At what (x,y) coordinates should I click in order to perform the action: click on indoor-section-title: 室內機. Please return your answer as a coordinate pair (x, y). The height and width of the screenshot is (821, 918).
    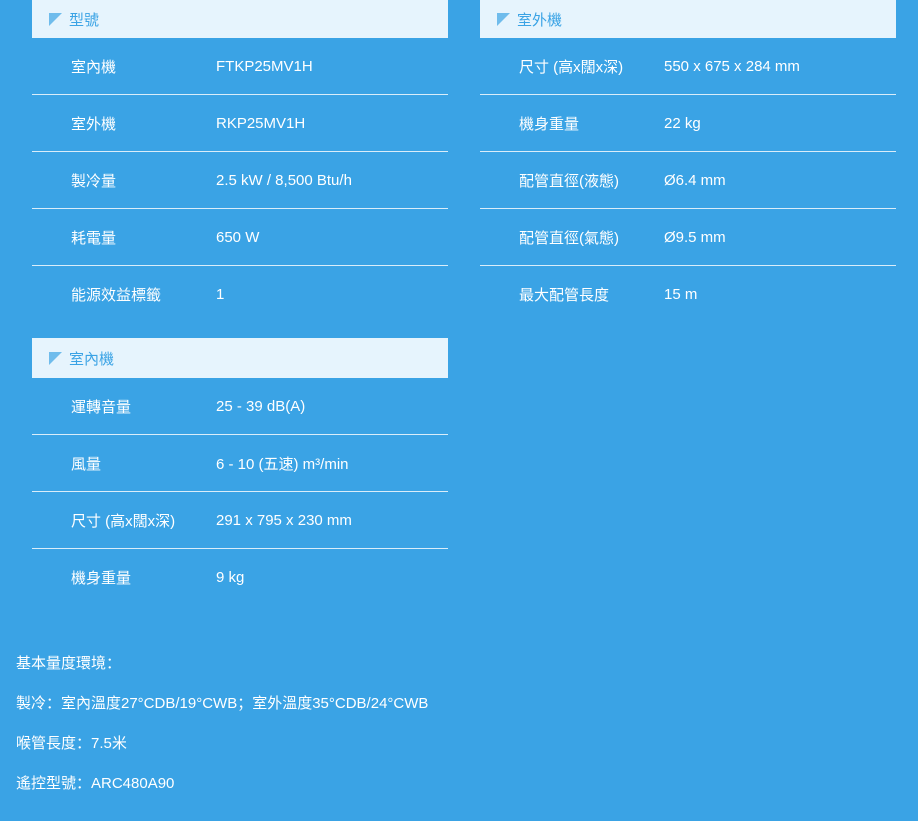
    Looking at the image, I should click on (92, 359).